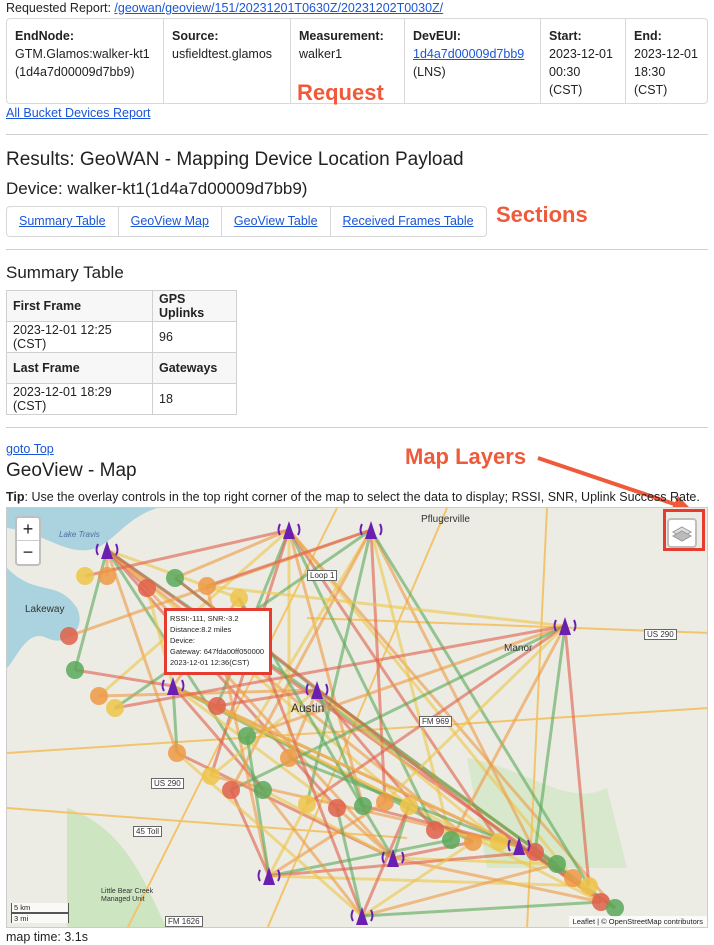 This screenshot has width=714, height=945. I want to click on zoom-in-button: +, so click(28, 529).